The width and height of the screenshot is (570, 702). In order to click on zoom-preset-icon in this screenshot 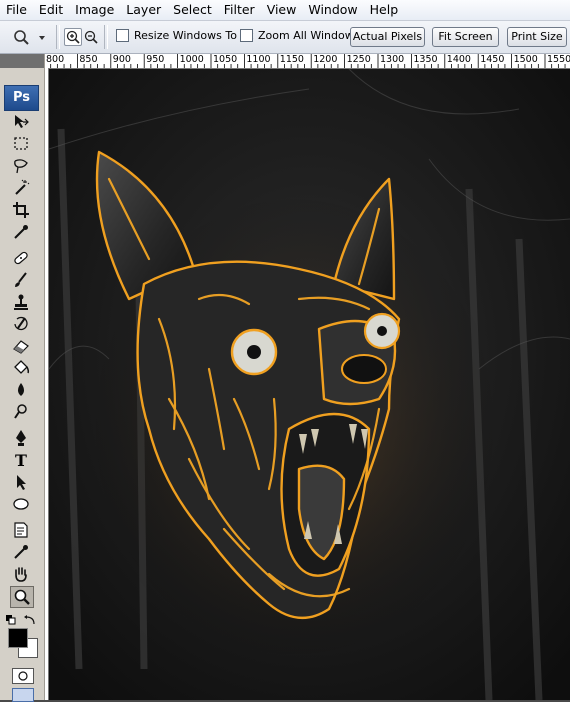, I will do `click(29, 37)`.